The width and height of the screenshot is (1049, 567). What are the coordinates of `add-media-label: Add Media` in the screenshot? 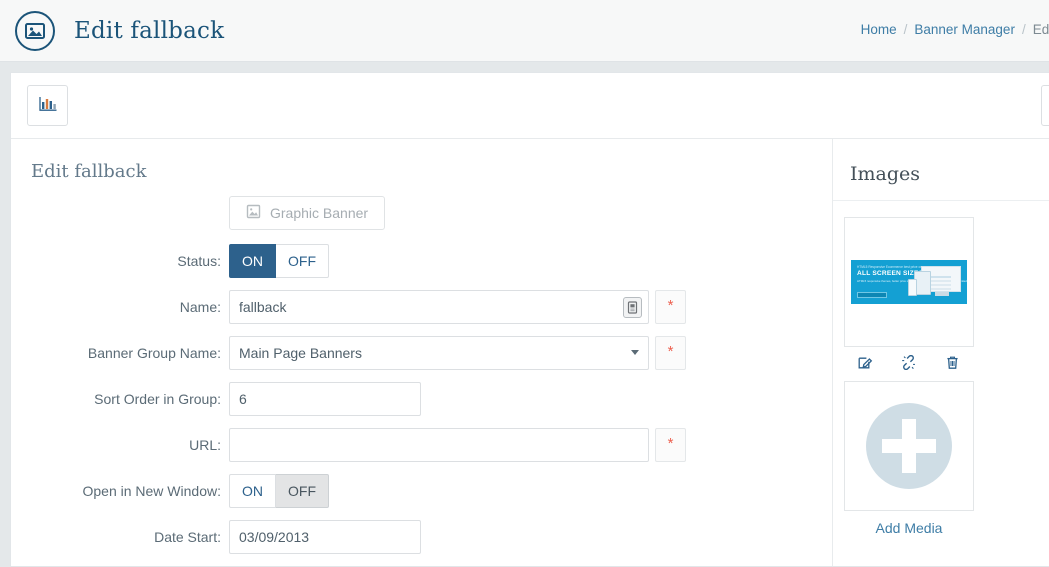 It's located at (909, 523).